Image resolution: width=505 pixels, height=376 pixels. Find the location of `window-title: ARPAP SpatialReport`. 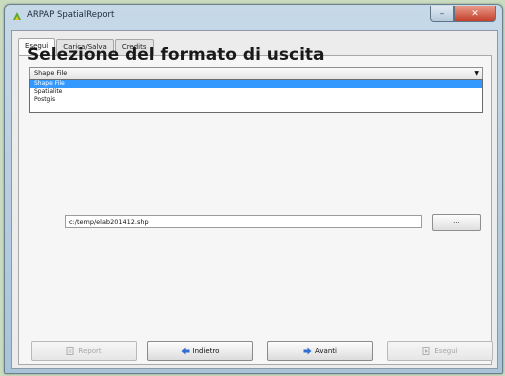

window-title: ARPAP SpatialReport is located at coordinates (71, 15).